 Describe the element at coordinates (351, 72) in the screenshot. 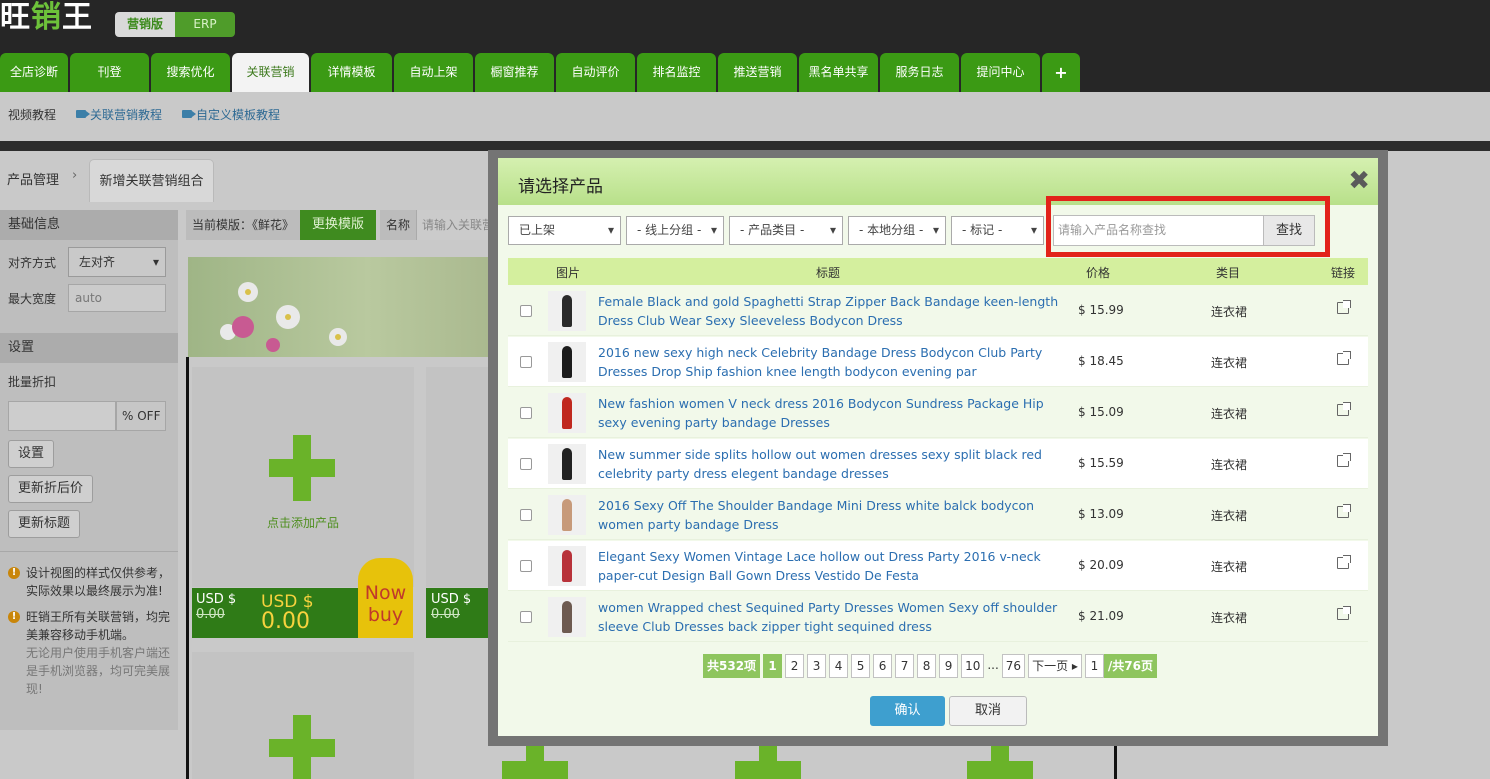

I see `nav-tab-4: 详情模板` at that location.